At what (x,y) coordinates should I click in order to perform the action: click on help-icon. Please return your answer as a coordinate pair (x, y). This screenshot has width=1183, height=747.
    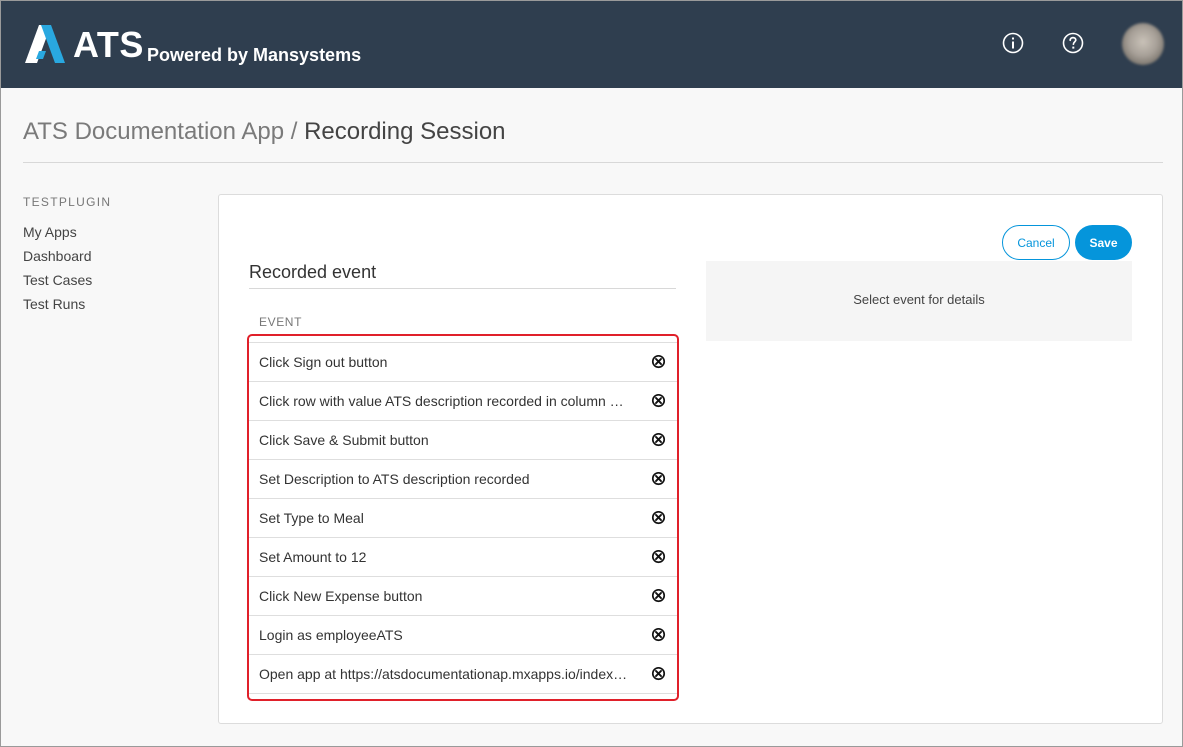
    Looking at the image, I should click on (1073, 43).